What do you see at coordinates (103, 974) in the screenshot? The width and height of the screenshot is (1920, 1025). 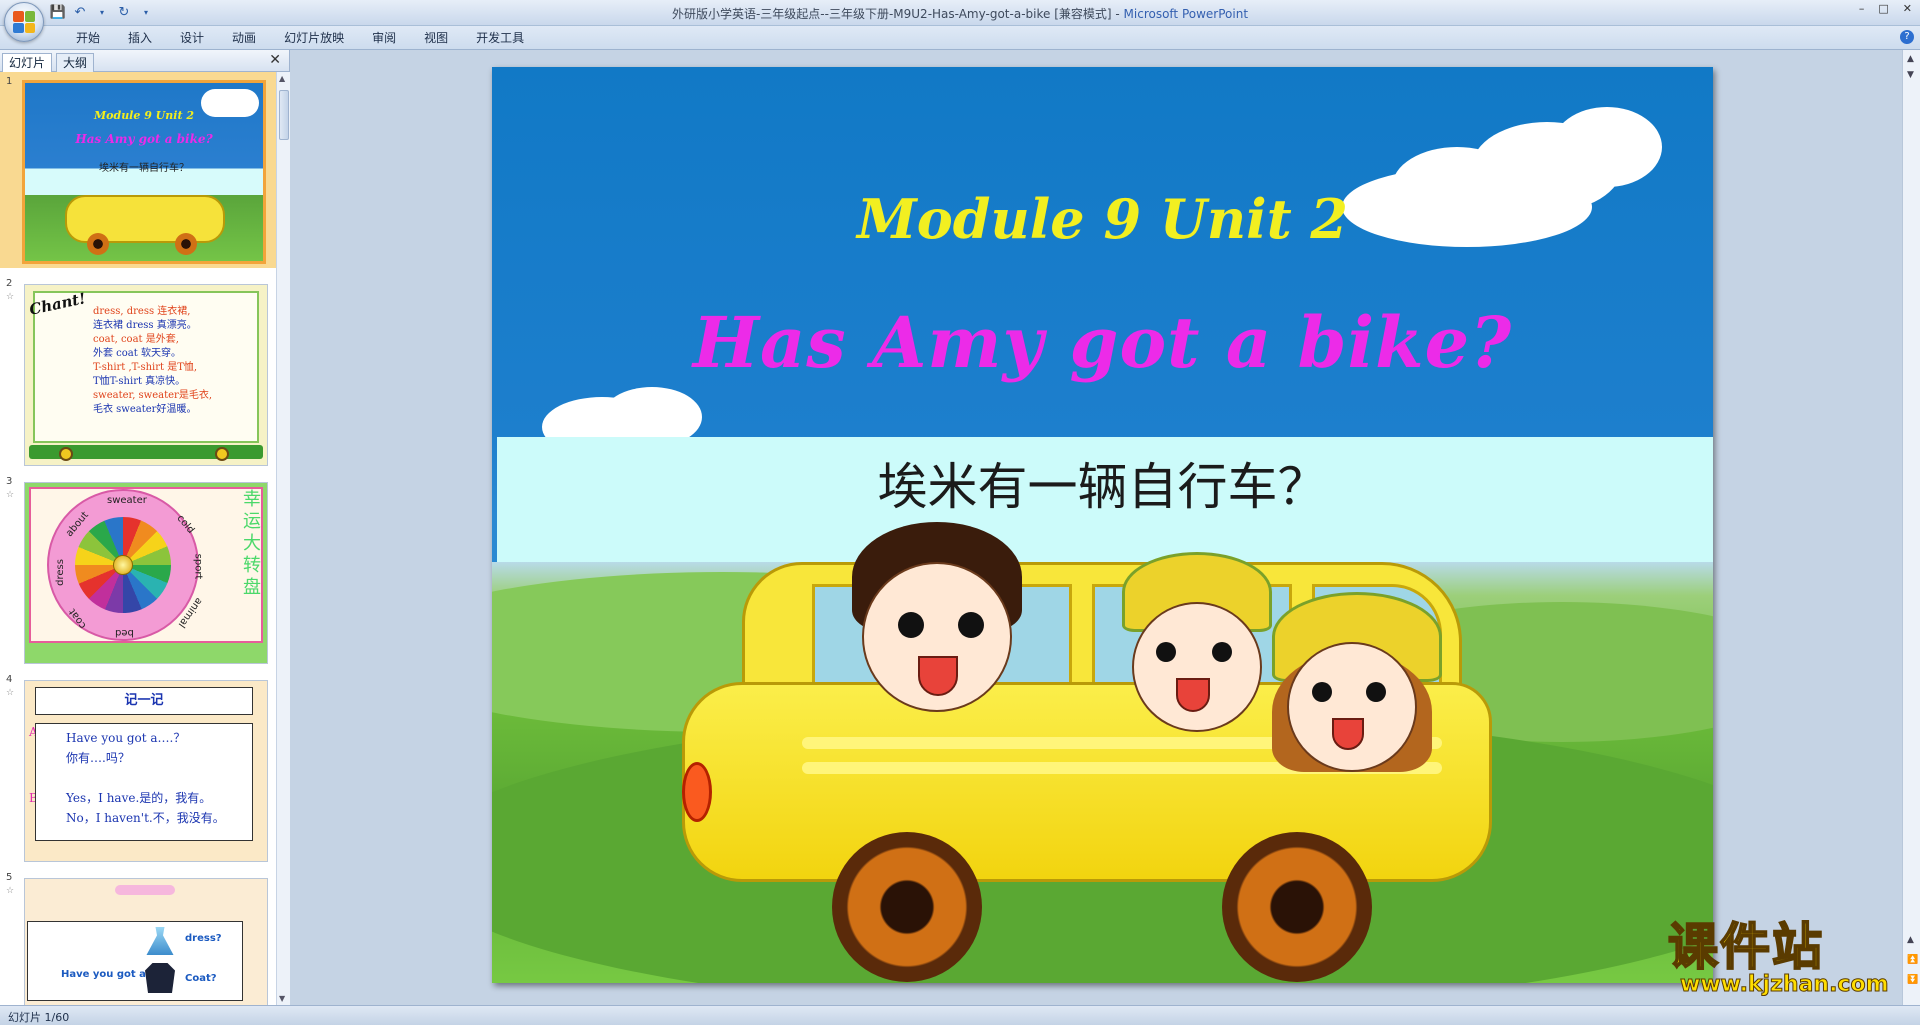 I see `thumb-prompt: Have you got a` at bounding box center [103, 974].